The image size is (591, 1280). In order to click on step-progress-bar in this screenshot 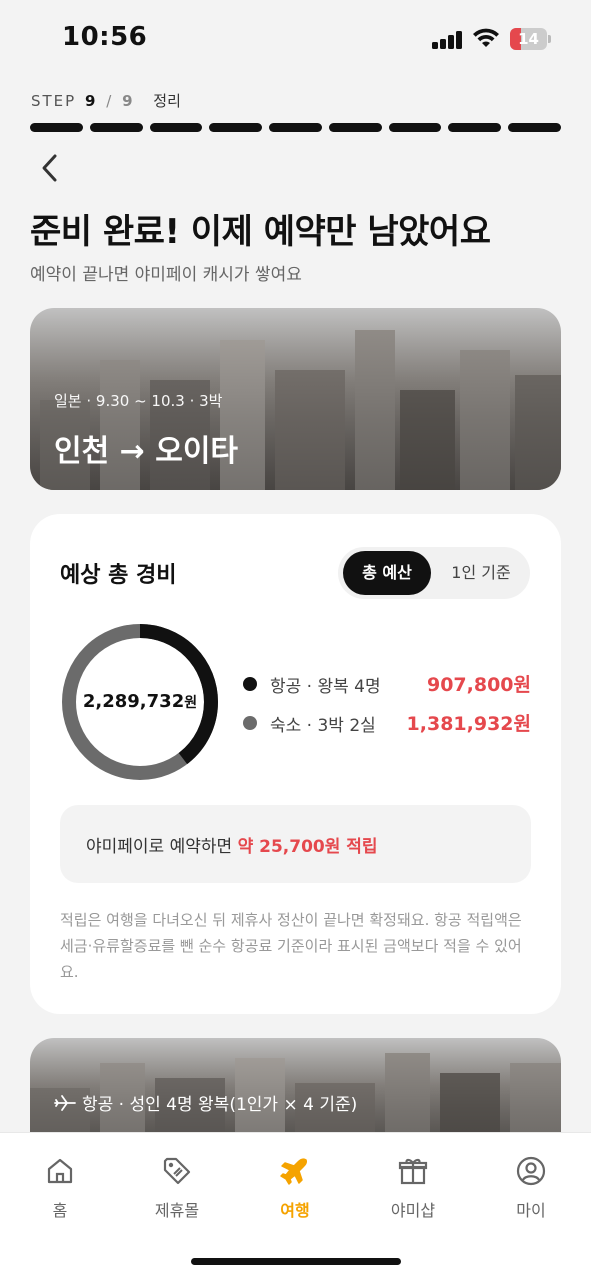, I will do `click(296, 127)`.